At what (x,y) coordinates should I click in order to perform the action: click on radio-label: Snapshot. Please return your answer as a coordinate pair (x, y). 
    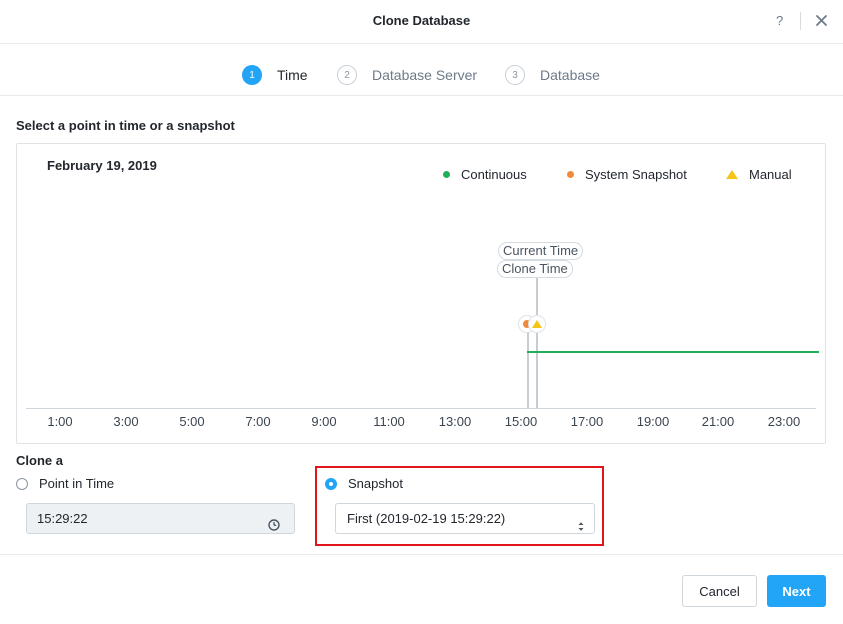
    Looking at the image, I should click on (375, 483).